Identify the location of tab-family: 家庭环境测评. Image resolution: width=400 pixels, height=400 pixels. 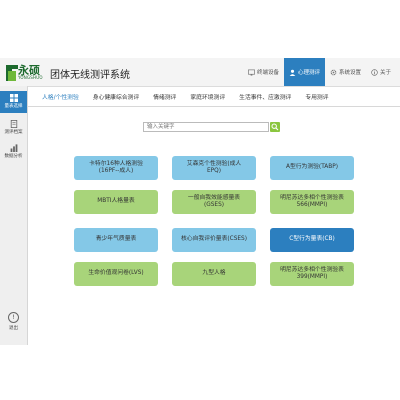
(207, 98).